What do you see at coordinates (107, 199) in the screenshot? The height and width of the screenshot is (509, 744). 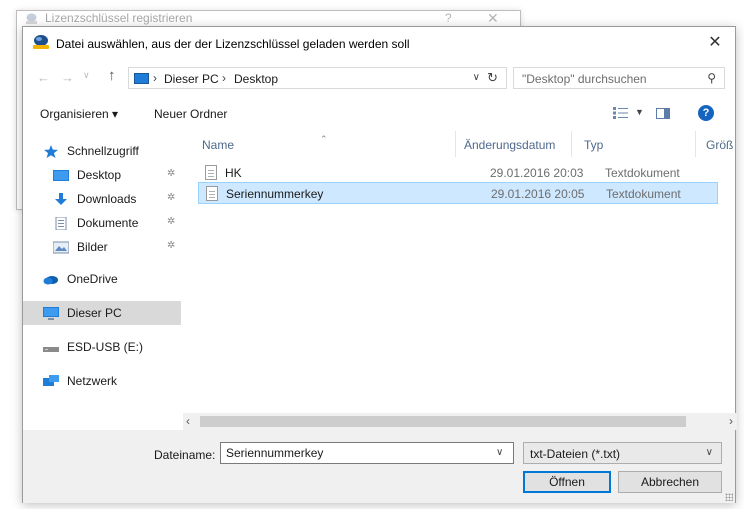 I see `sidebar-item-label: Downloads` at bounding box center [107, 199].